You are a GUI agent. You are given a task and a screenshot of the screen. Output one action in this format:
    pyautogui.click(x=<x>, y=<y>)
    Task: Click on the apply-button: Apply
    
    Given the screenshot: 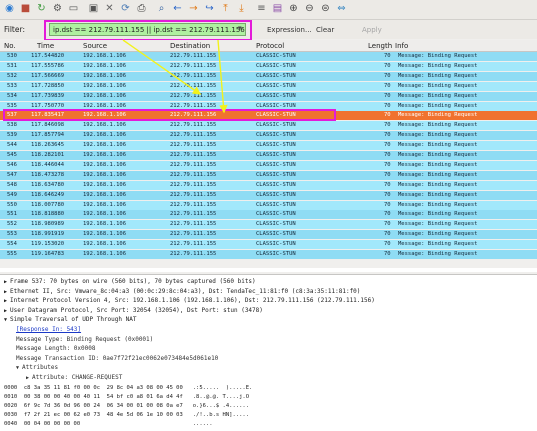 What is the action you would take?
    pyautogui.click(x=372, y=30)
    